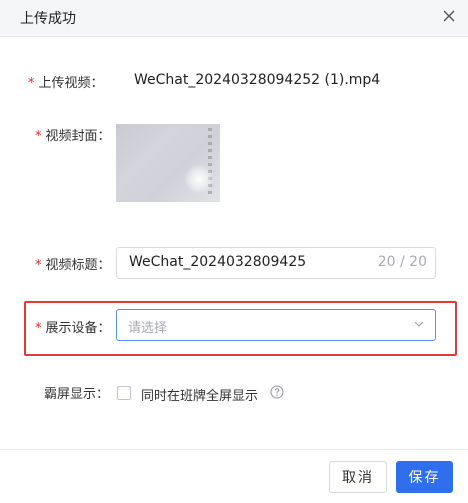  I want to click on video-title-char-count: 20 / 20, so click(402, 262).